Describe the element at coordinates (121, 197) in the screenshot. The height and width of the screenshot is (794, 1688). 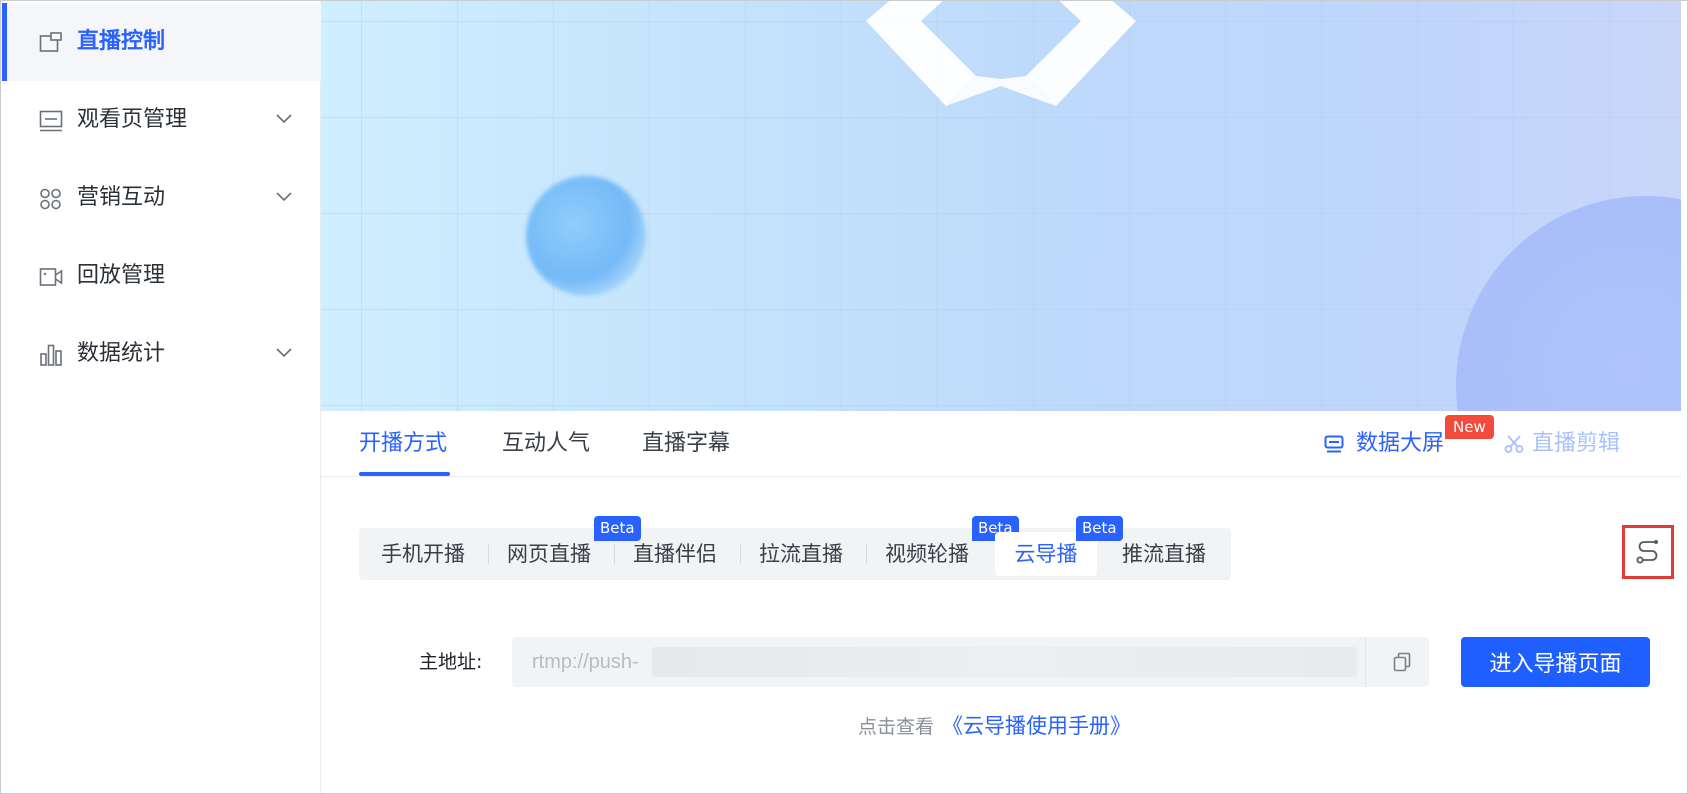
I see `sidebar-item-label: 营销互动` at that location.